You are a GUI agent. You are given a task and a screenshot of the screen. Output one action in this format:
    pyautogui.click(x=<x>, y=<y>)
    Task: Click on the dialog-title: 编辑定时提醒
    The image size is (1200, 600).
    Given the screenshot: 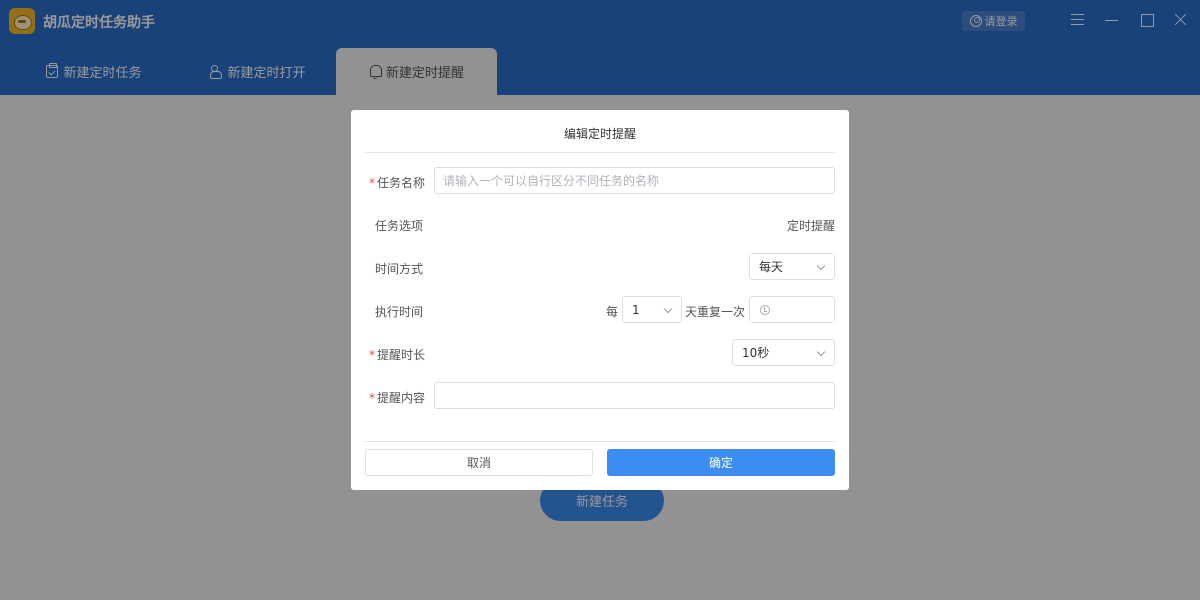 What is the action you would take?
    pyautogui.click(x=599, y=134)
    